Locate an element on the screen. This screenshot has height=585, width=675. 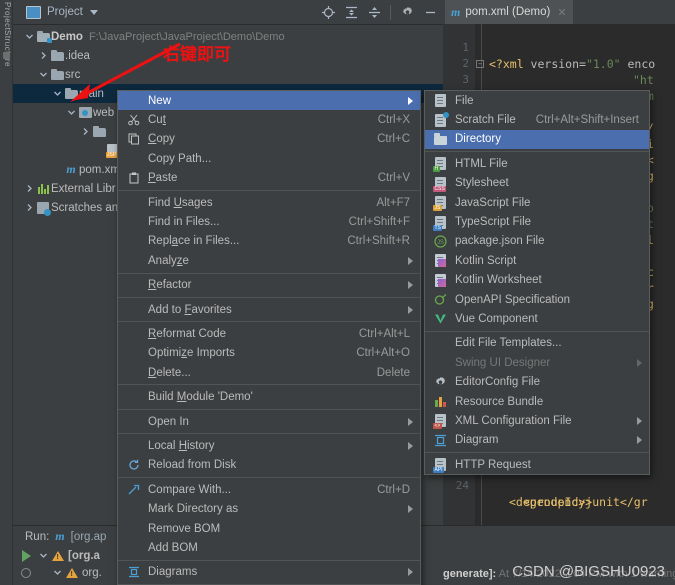
menu-item-shortcut: Ctrl+Alt+L is located at coordinates (384, 333).